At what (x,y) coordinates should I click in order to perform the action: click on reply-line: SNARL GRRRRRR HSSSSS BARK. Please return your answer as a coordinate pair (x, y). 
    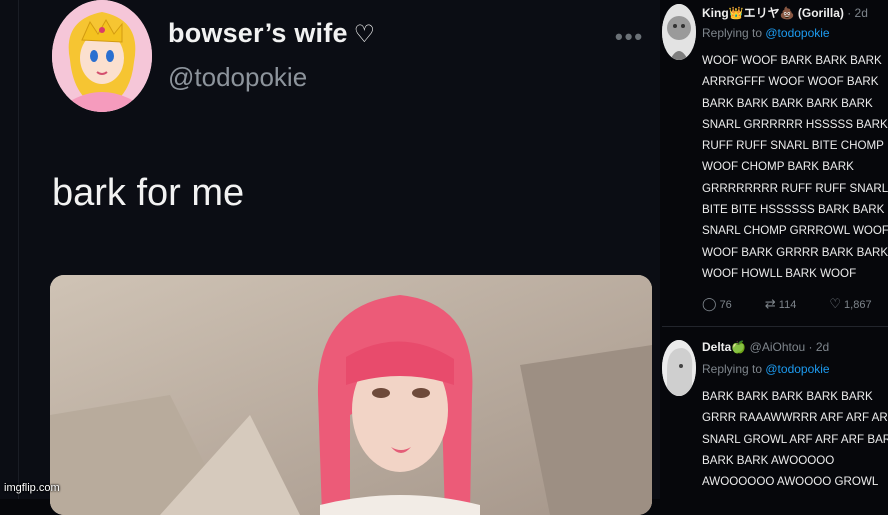
    Looking at the image, I should click on (795, 124).